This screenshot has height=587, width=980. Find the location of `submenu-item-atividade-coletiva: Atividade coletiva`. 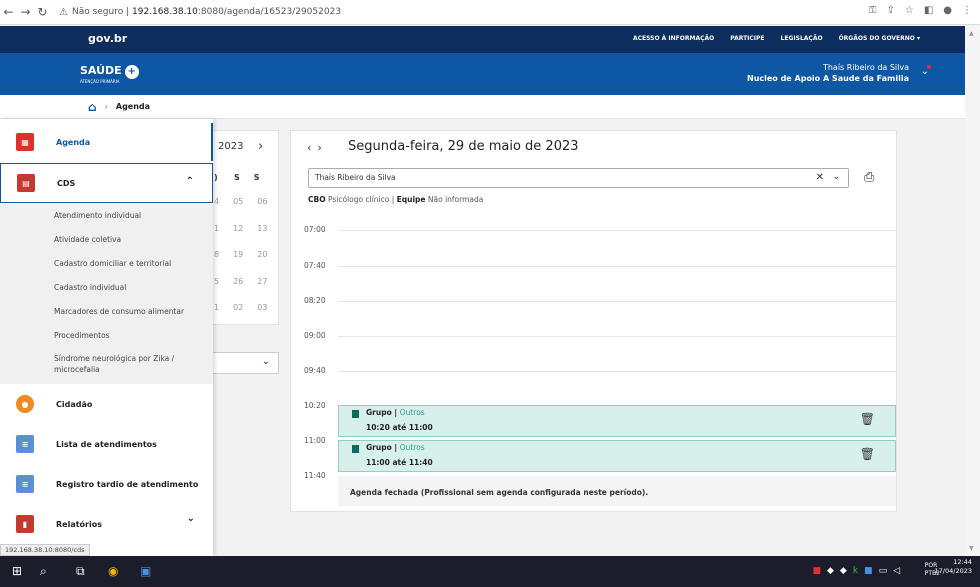

submenu-item-atividade-coletiva: Atividade coletiva is located at coordinates (129, 239).